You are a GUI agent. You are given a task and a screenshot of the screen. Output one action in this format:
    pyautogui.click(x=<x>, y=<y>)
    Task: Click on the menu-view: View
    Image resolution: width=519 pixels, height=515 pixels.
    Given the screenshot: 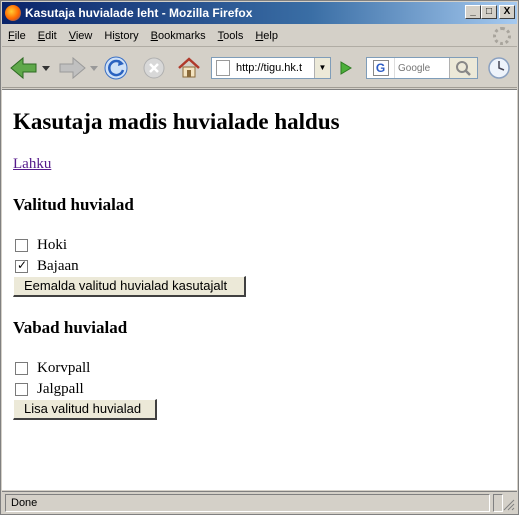 What is the action you would take?
    pyautogui.click(x=81, y=36)
    